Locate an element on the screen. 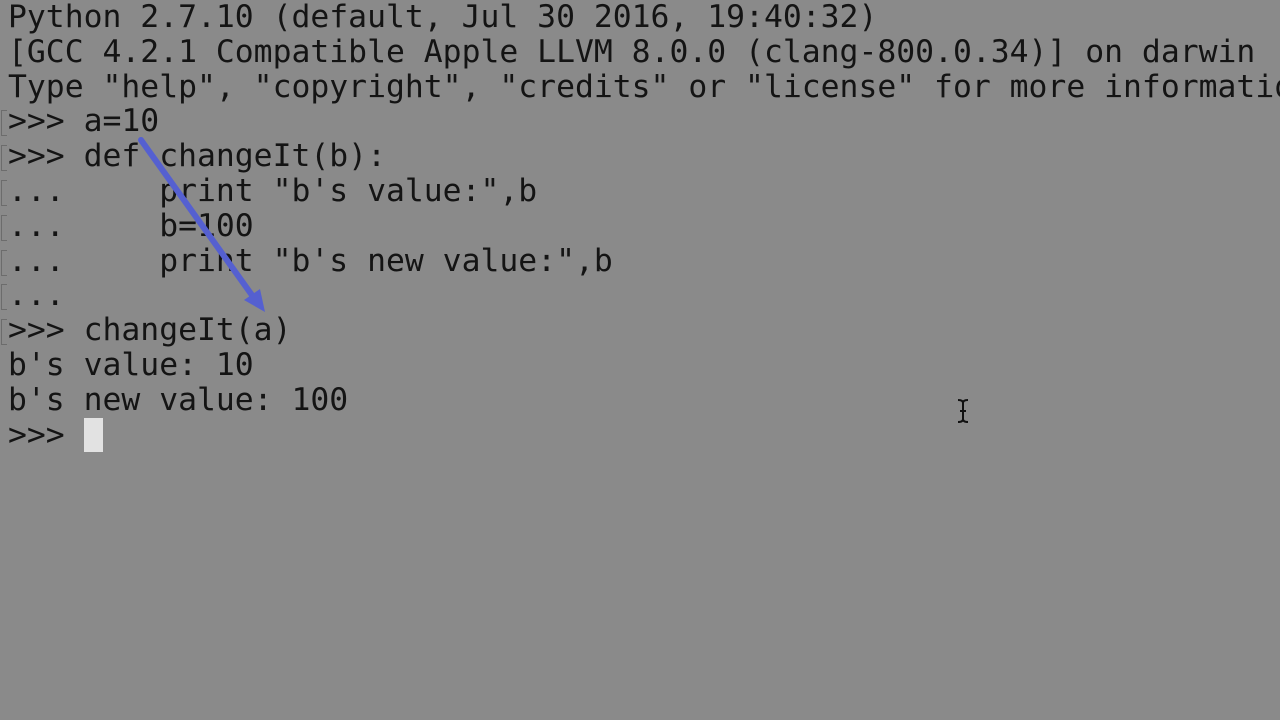  arrow-annotation-icon is located at coordinates (201, 224).